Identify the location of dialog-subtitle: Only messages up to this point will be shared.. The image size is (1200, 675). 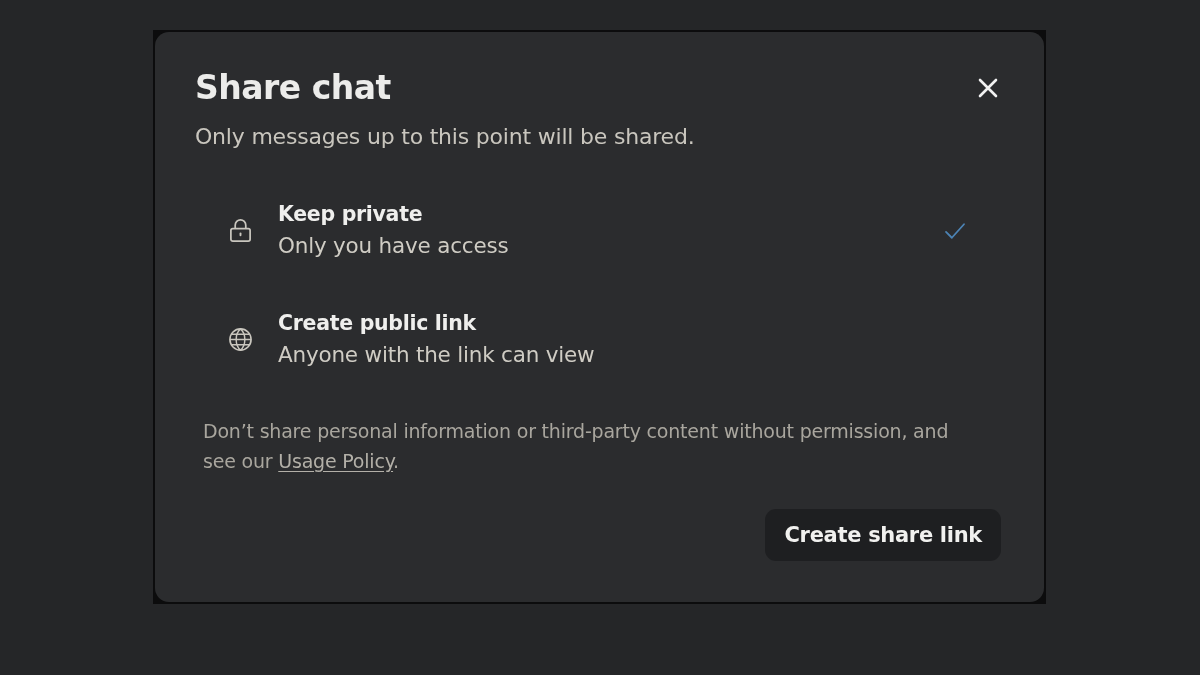
(445, 137).